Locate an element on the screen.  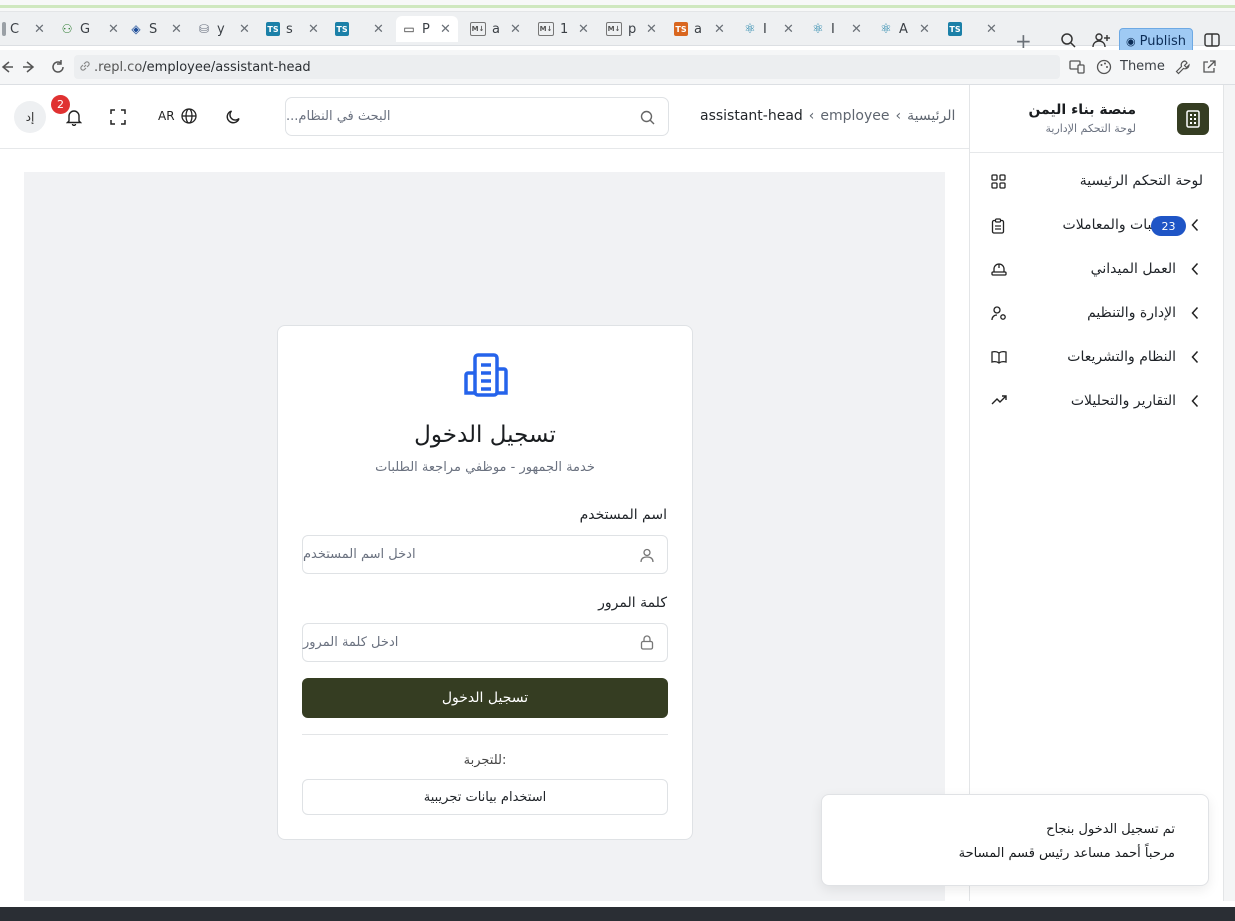
sidebar-item-label: النظام والتشريعات is located at coordinates (1121, 357).